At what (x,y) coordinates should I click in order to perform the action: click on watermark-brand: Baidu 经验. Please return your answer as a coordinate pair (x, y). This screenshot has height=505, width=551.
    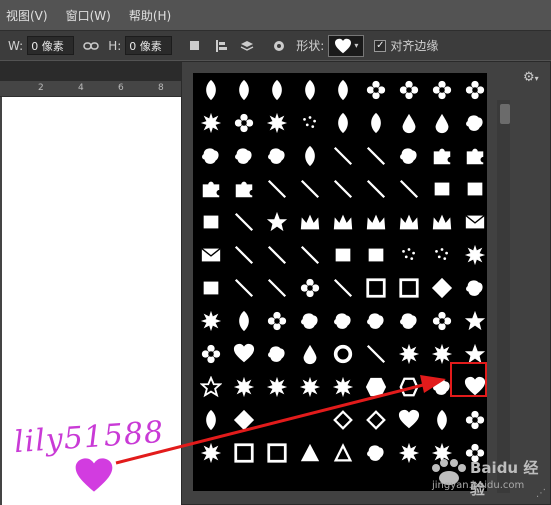
    Looking at the image, I should click on (504, 478).